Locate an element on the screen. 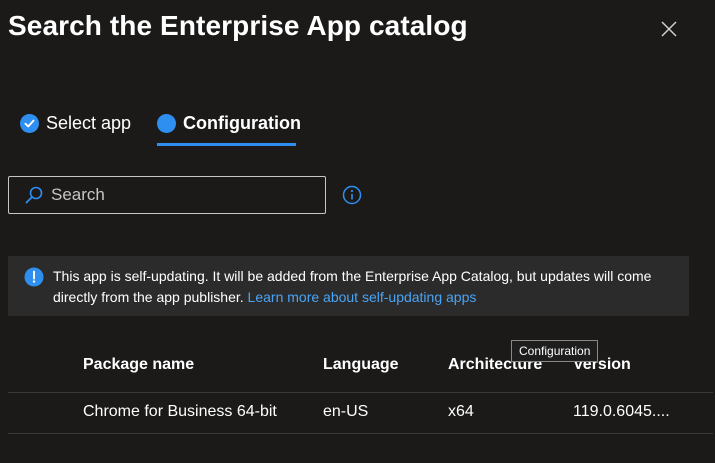 The height and width of the screenshot is (463, 715). tab-configuration: Configuration is located at coordinates (229, 123).